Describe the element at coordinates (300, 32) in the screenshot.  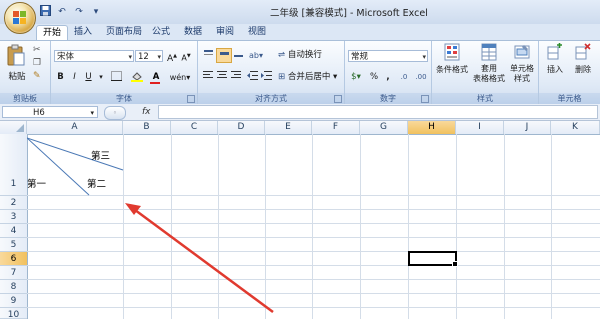
I see `ribbon-tabs: 开始 插入 页面布局 公式 数据 审阅 视图` at that location.